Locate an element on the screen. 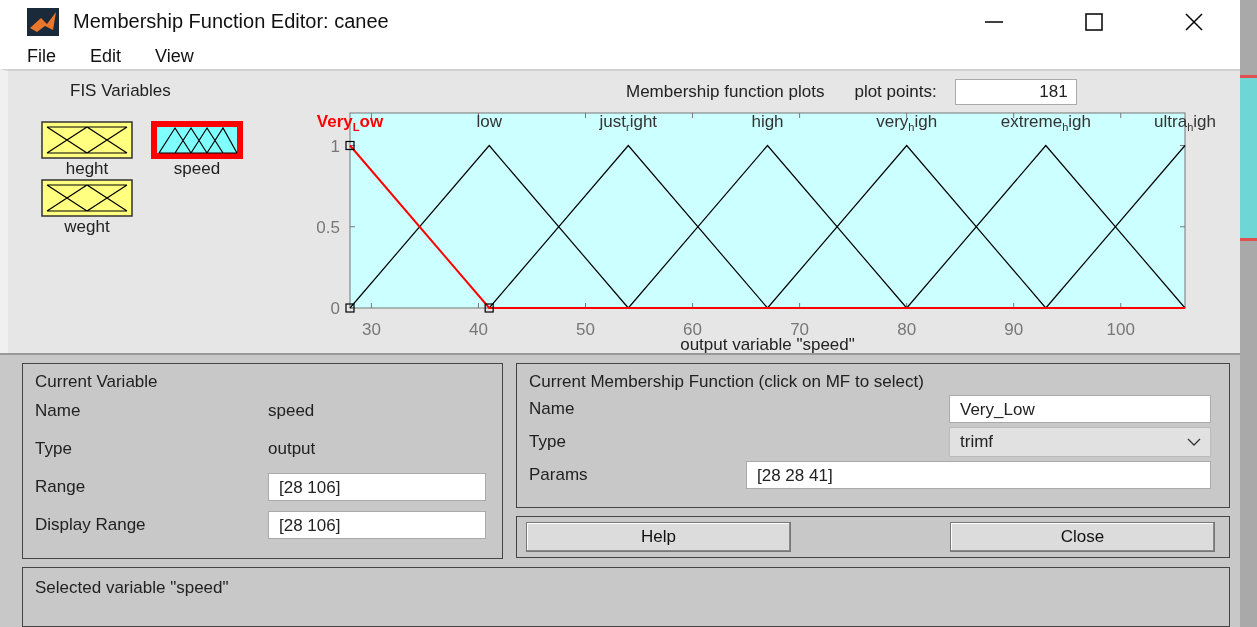 The width and height of the screenshot is (1257, 627). plot-title: Membership function plots is located at coordinates (725, 91).